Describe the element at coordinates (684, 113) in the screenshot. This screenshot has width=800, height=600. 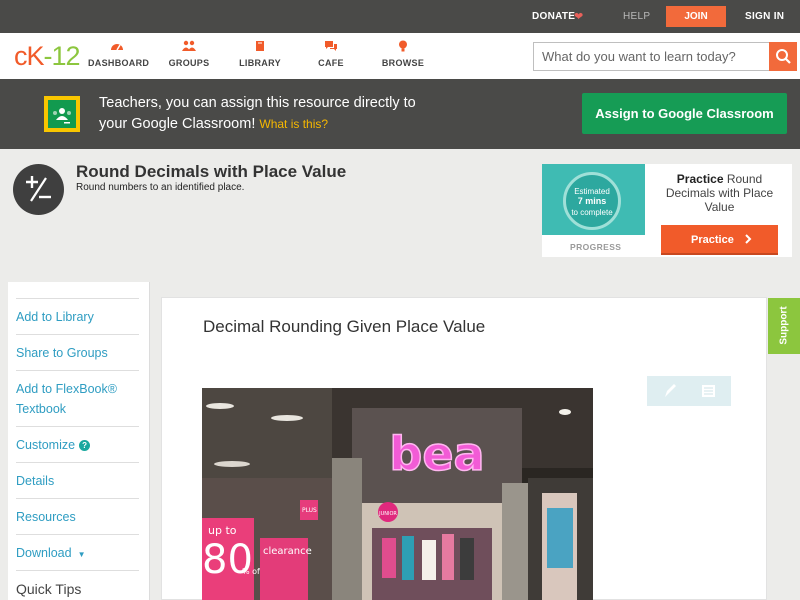
I see `assign-google-classroom-button: Assign to Google Classroom` at that location.